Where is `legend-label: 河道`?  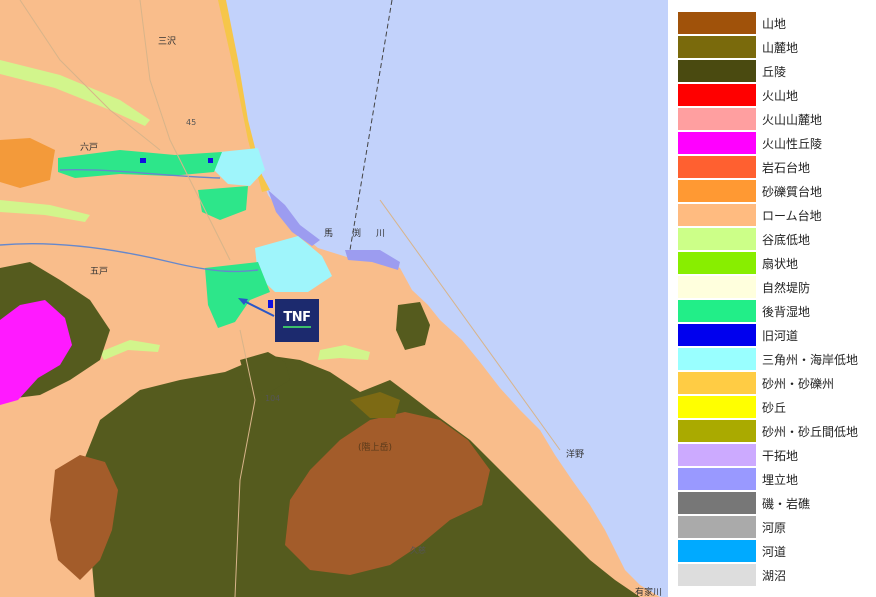
legend-label: 河道 is located at coordinates (774, 552).